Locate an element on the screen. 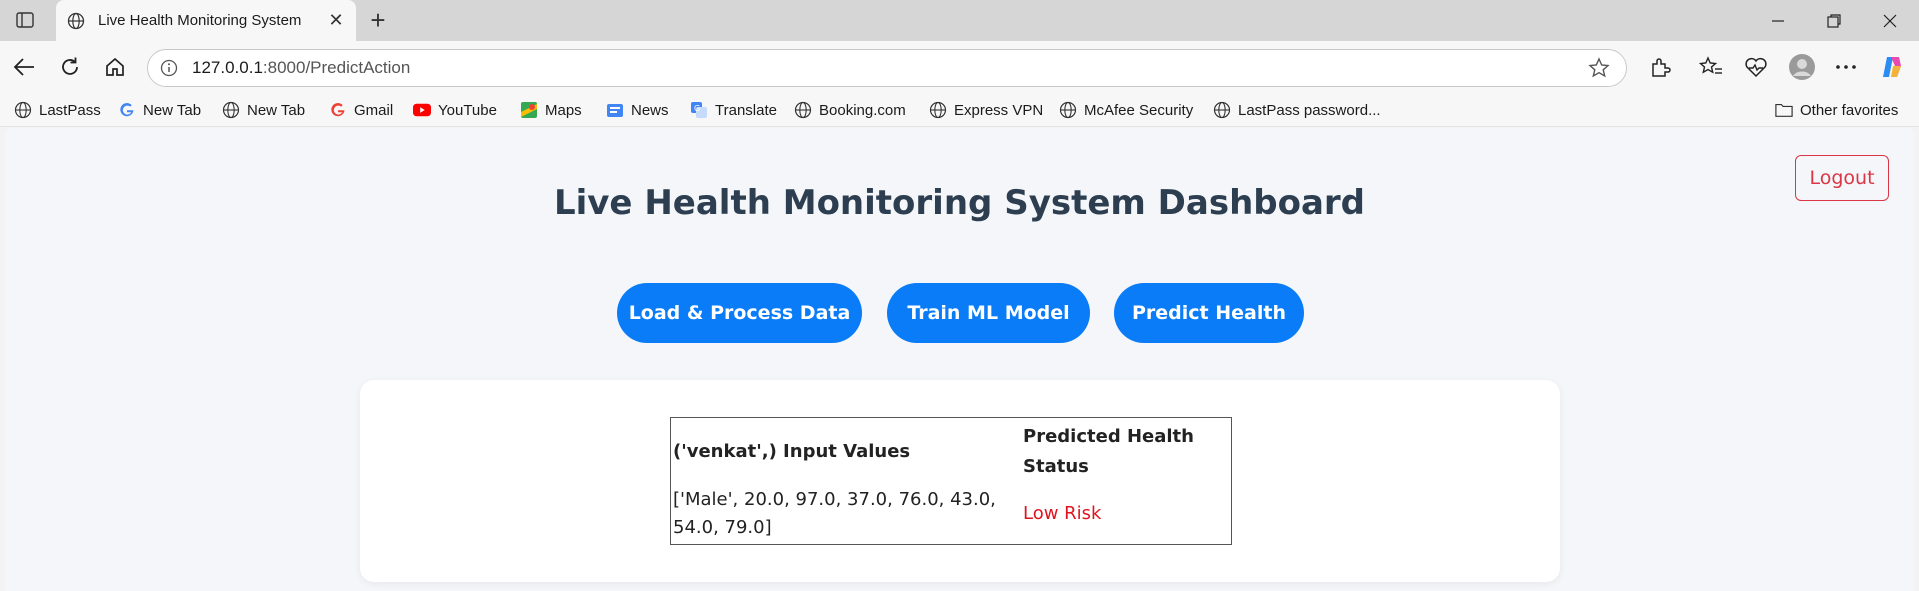 This screenshot has width=1919, height=591. folder-icon is located at coordinates (1784, 110).